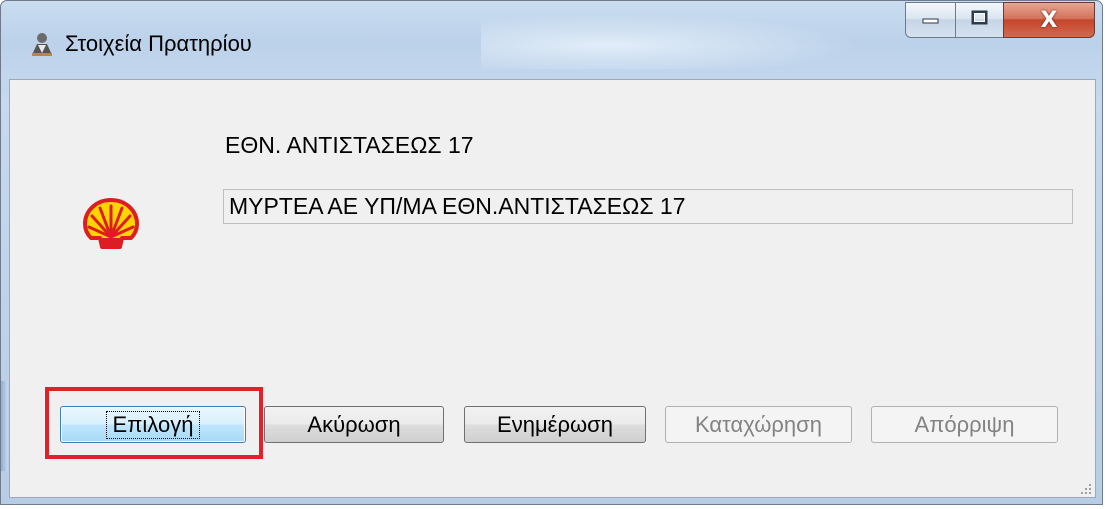 This screenshot has height=509, width=1105. I want to click on close-icon: X, so click(1049, 20).